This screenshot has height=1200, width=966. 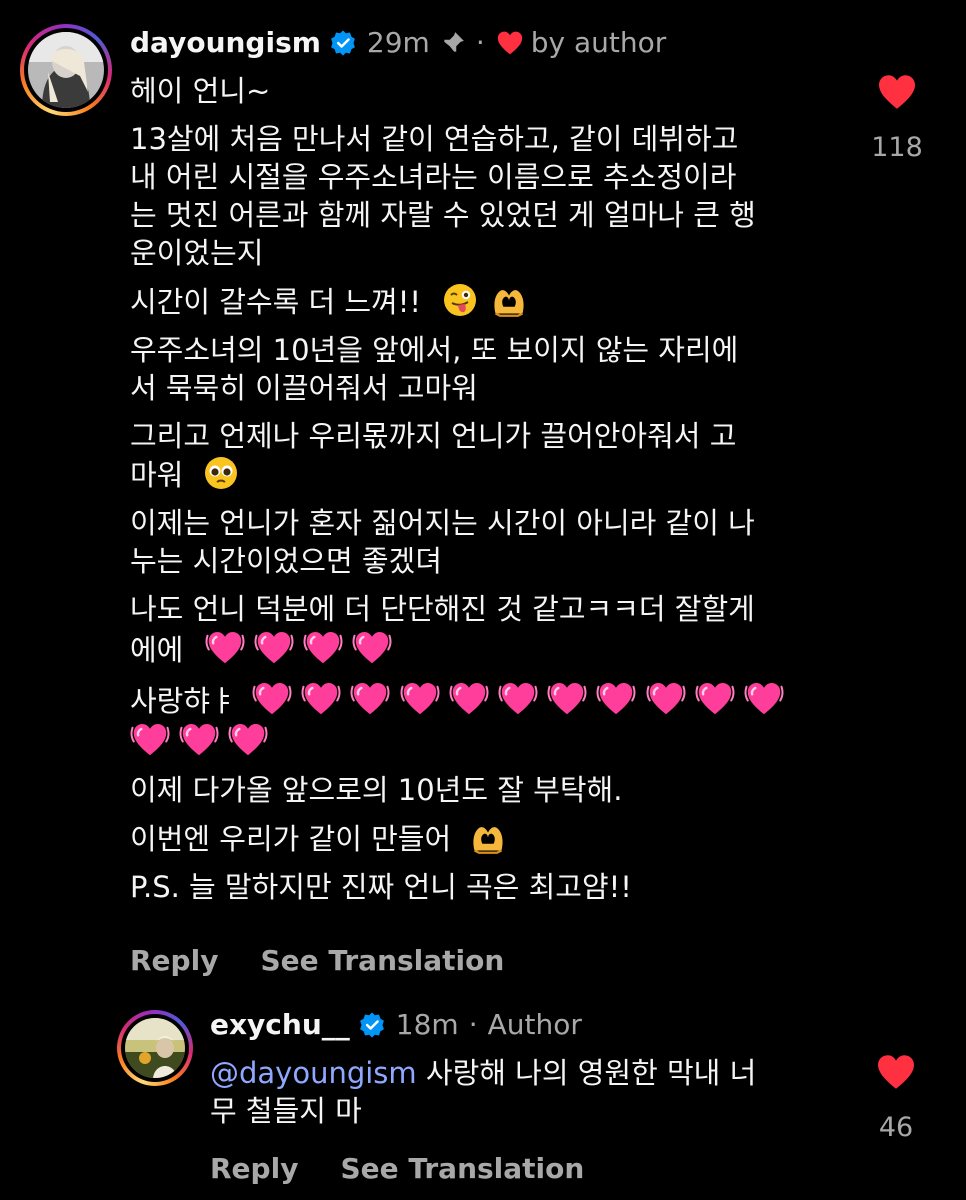 What do you see at coordinates (586, 1073) in the screenshot?
I see `reply-text: 사랑해 나의 영원한 막내 너` at bounding box center [586, 1073].